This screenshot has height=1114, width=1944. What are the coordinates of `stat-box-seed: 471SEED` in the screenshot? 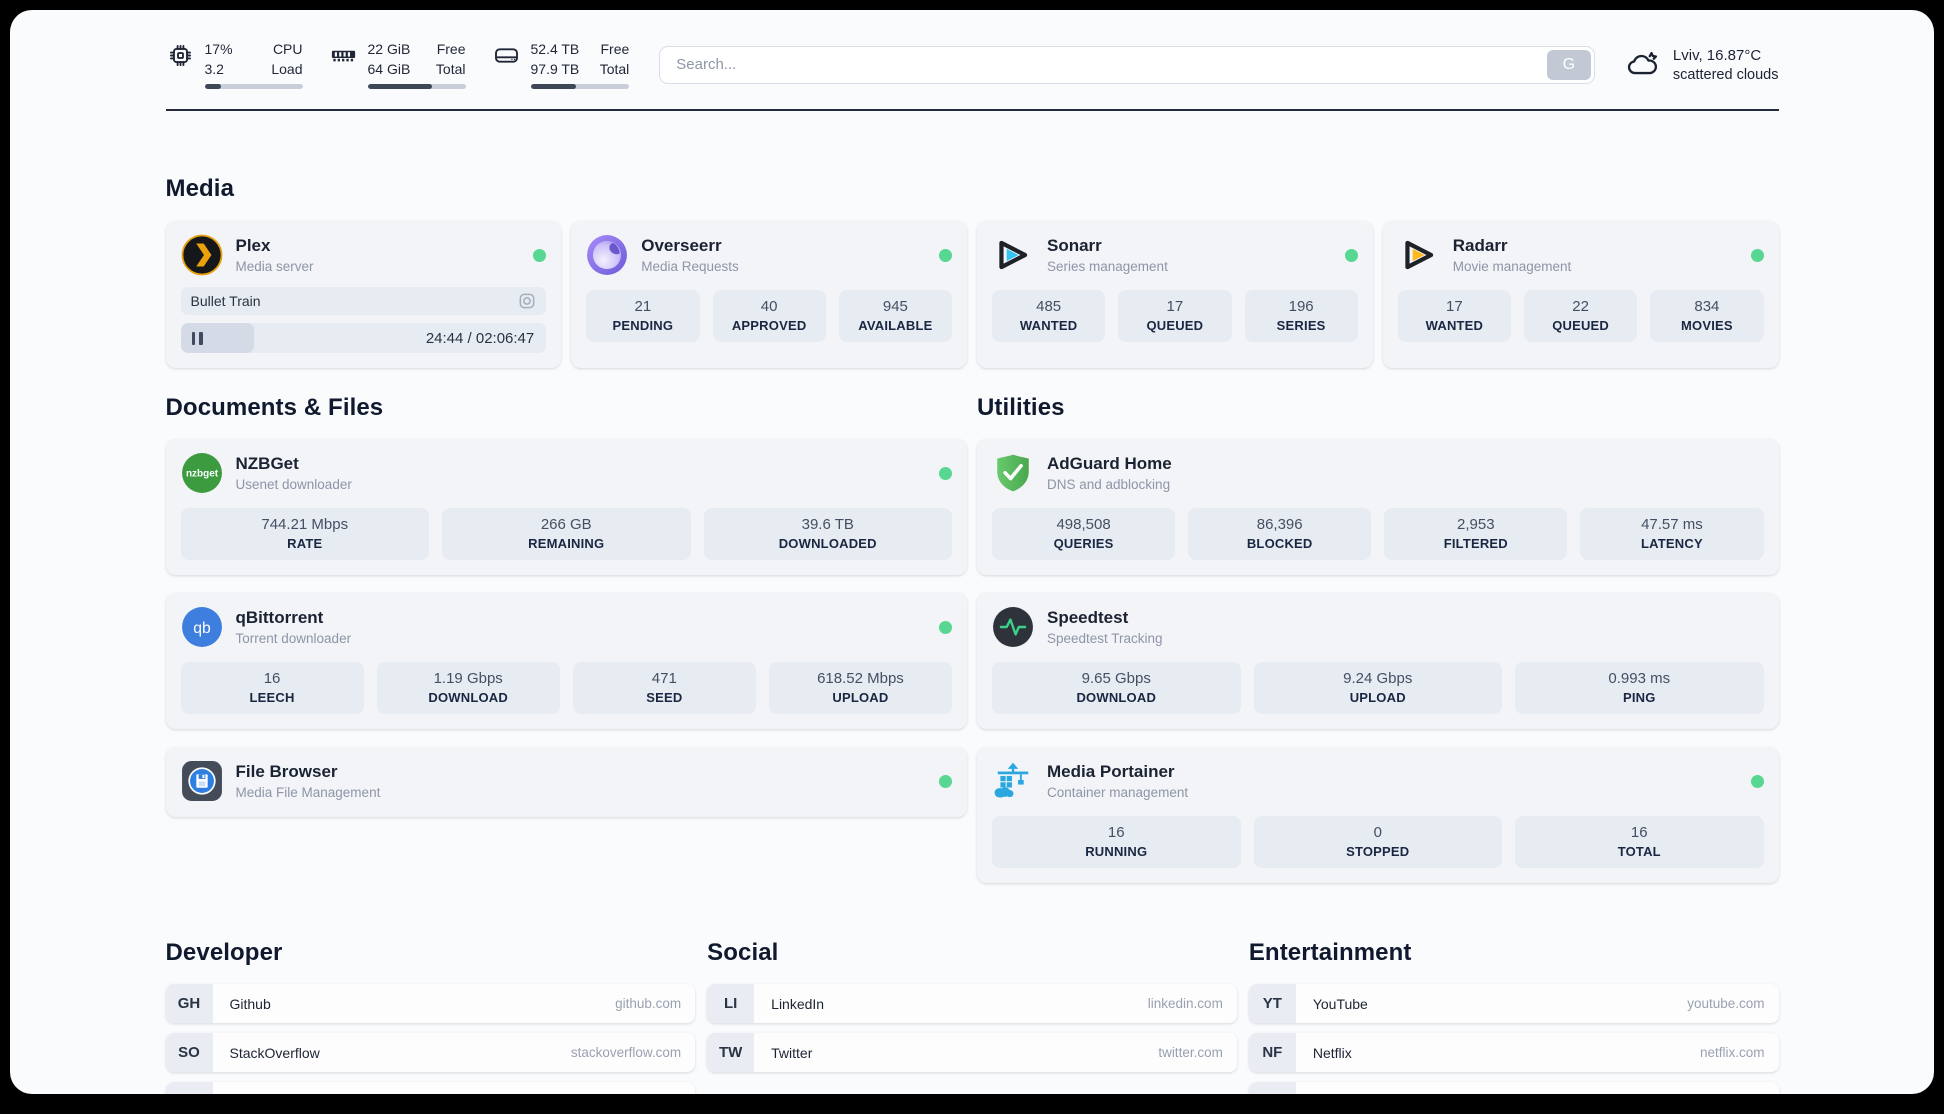 It's located at (664, 688).